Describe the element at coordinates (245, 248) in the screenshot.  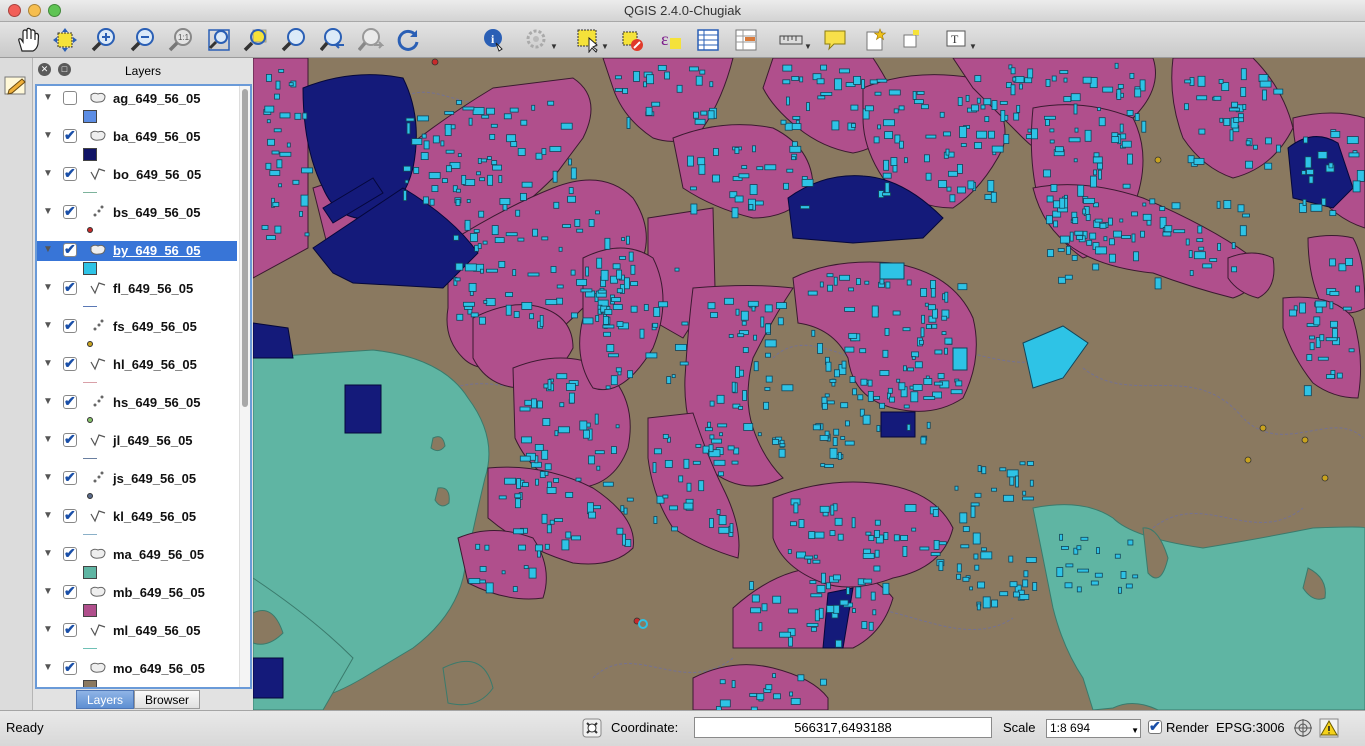
I see `scrollbar-thumb` at that location.